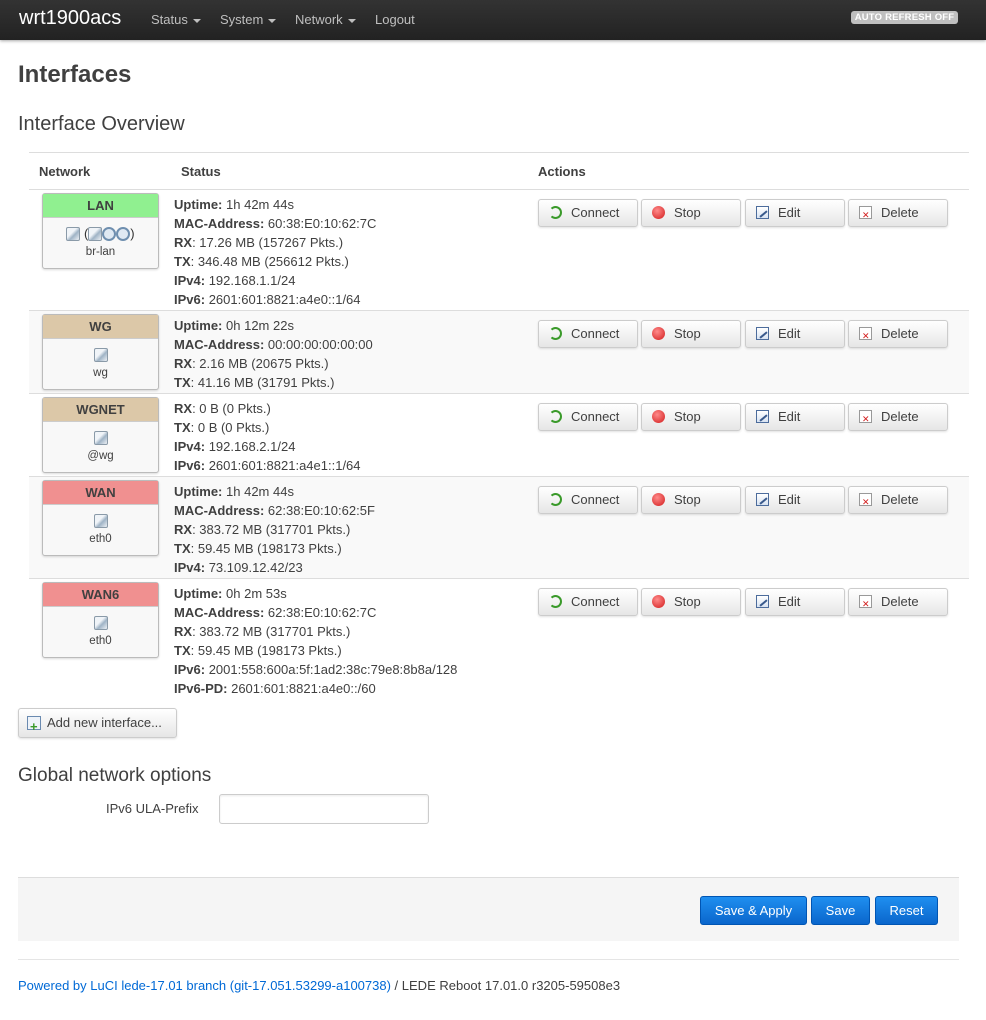  What do you see at coordinates (789, 601) in the screenshot?
I see `edit-label: Edit` at bounding box center [789, 601].